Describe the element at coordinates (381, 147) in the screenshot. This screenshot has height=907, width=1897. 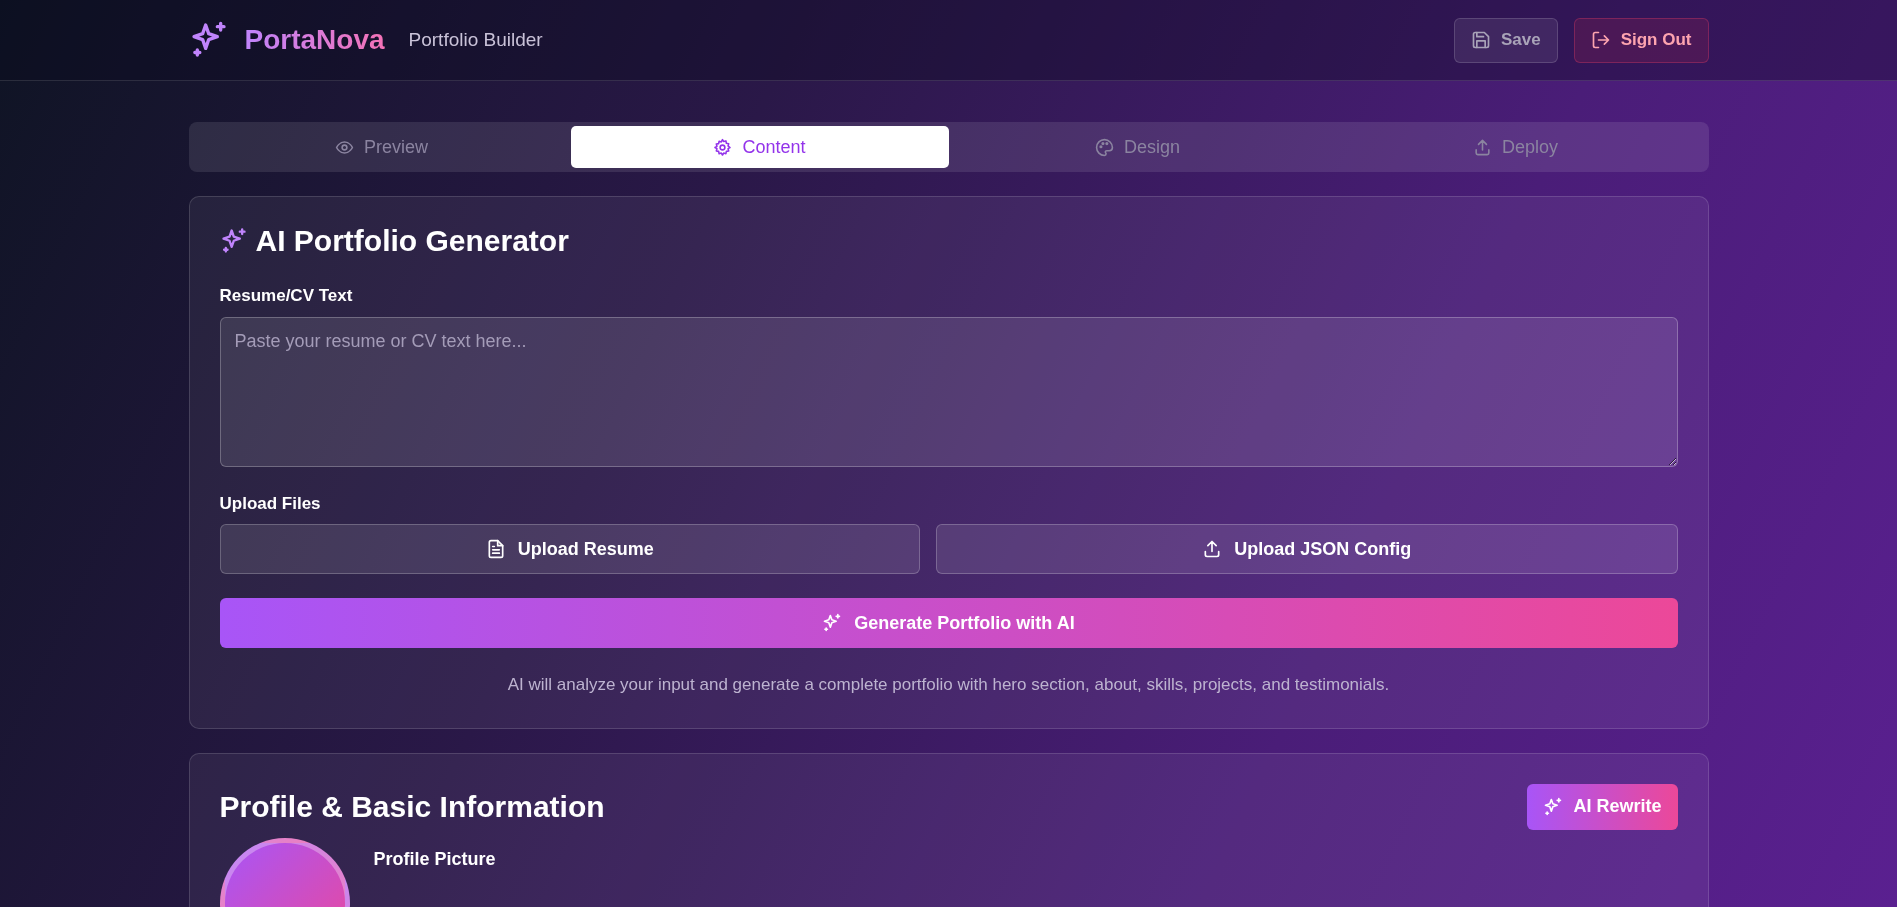
I see `tab: Preview` at that location.